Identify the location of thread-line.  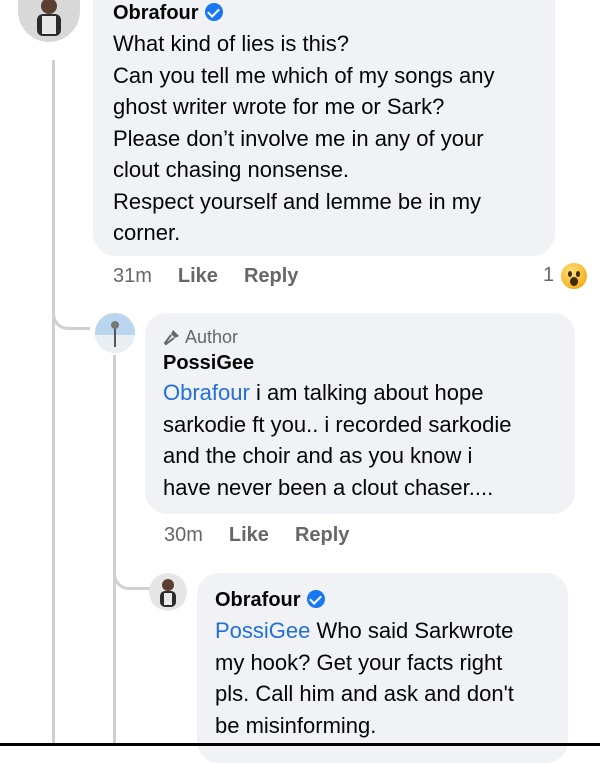
(53, 403).